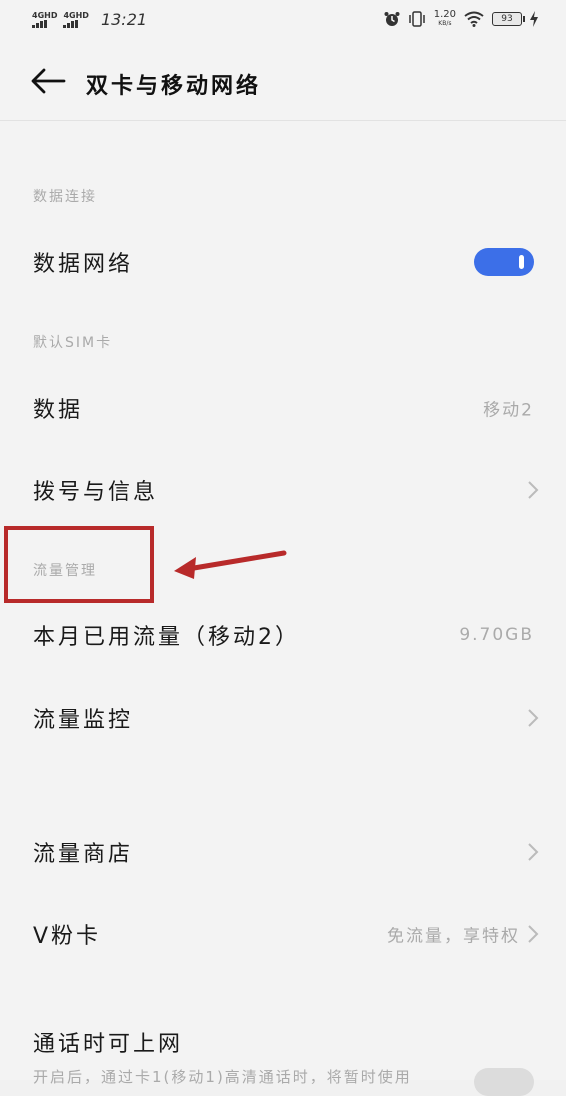  I want to click on traffic-monitor-label: 流量监控, so click(83, 720).